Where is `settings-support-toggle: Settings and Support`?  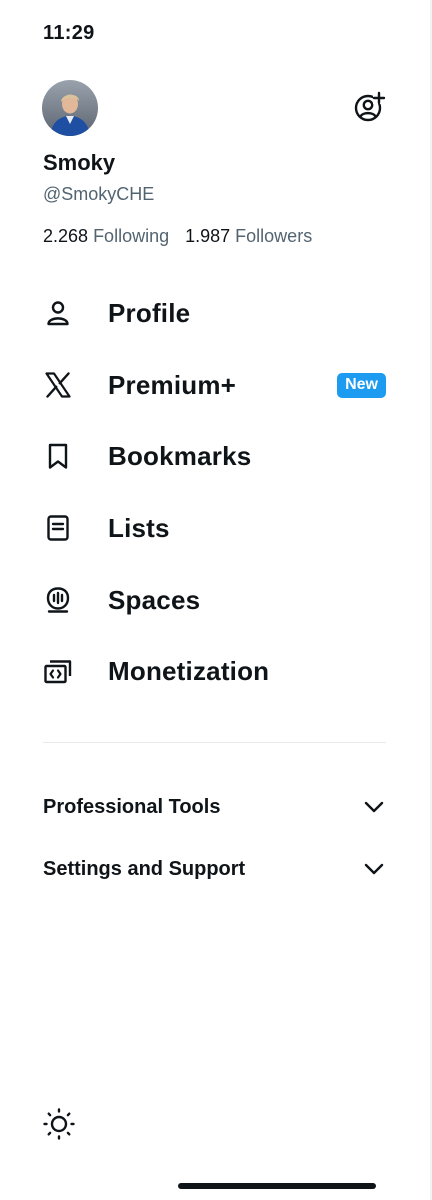
settings-support-toggle: Settings and Support is located at coordinates (214, 869).